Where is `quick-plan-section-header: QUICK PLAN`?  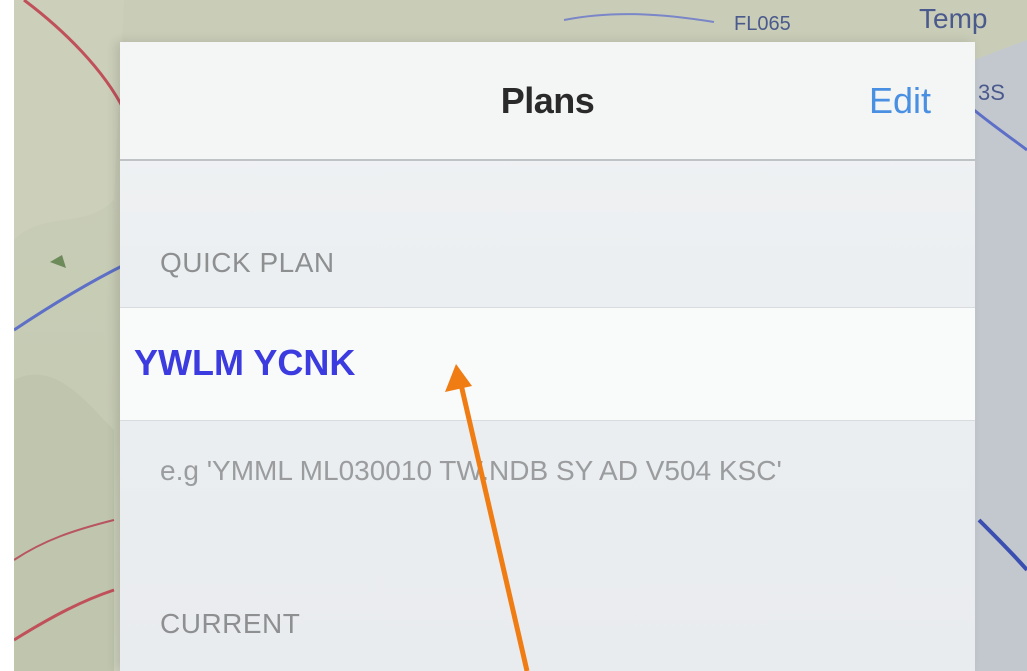 quick-plan-section-header: QUICK PLAN is located at coordinates (247, 262).